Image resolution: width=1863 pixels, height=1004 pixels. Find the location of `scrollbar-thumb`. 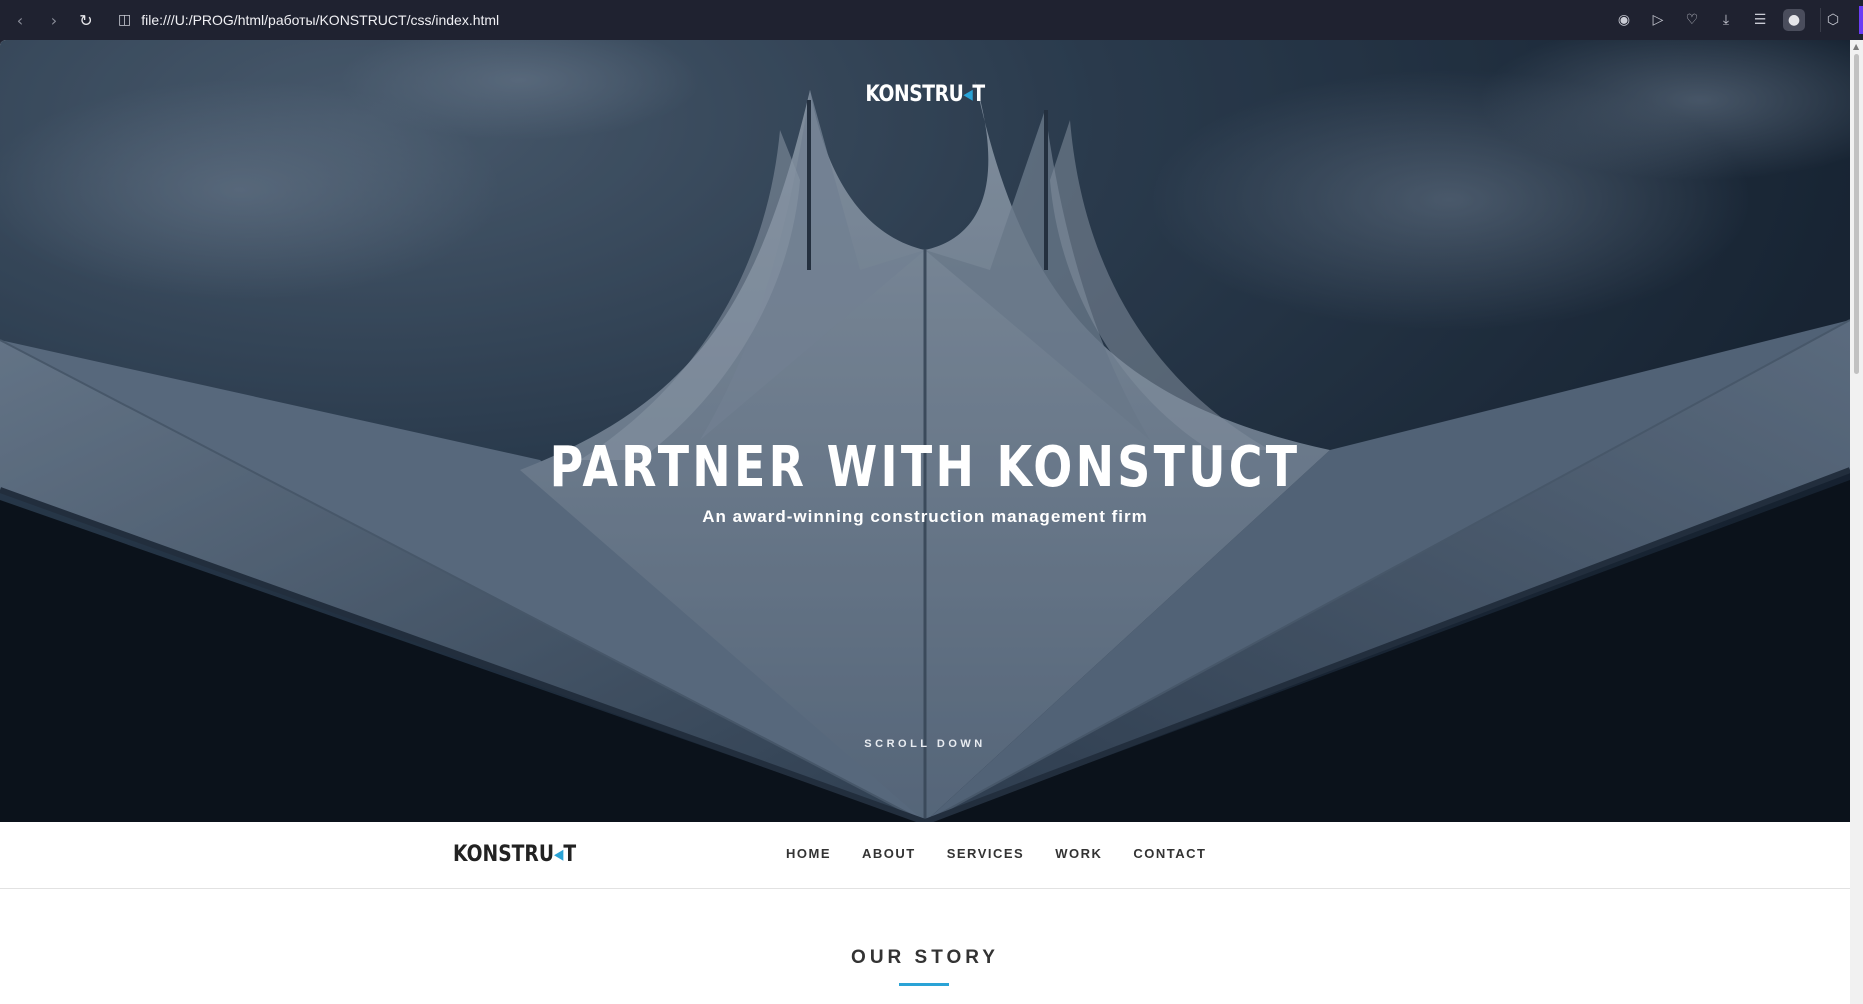

scrollbar-thumb is located at coordinates (1856, 214).